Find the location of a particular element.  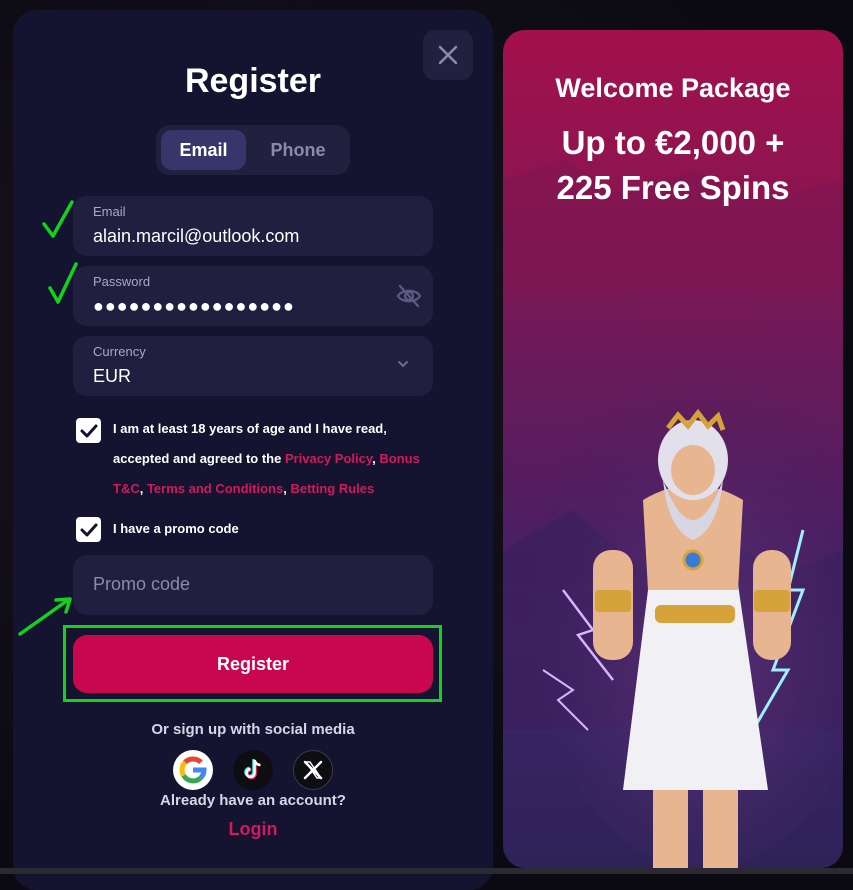

currency-label: Currency is located at coordinates (119, 351).